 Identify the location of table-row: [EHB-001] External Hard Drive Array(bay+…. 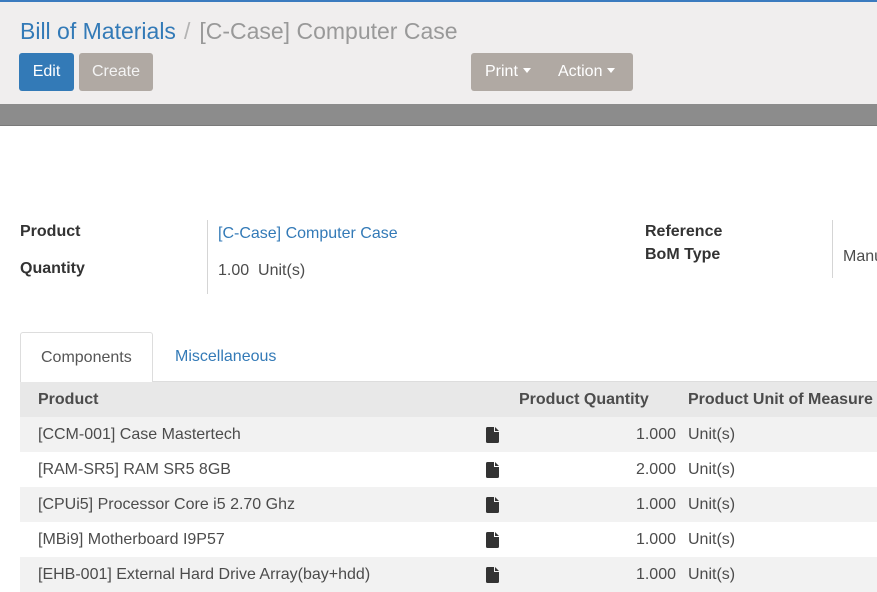
(448, 574).